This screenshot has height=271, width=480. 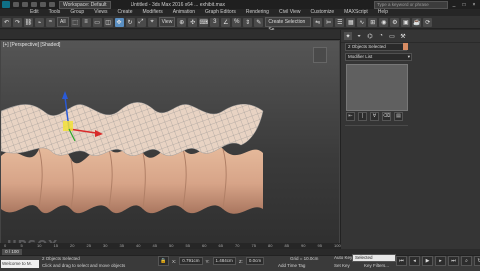 I want to click on select-and-scale-icon: ⤢, so click(x=141, y=22).